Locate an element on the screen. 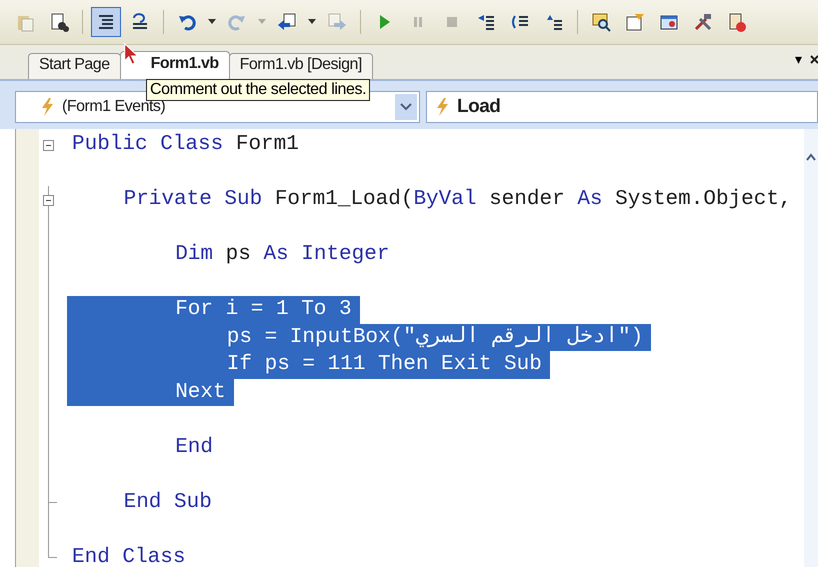  tooltip: Comment out the selected lines. is located at coordinates (258, 90).